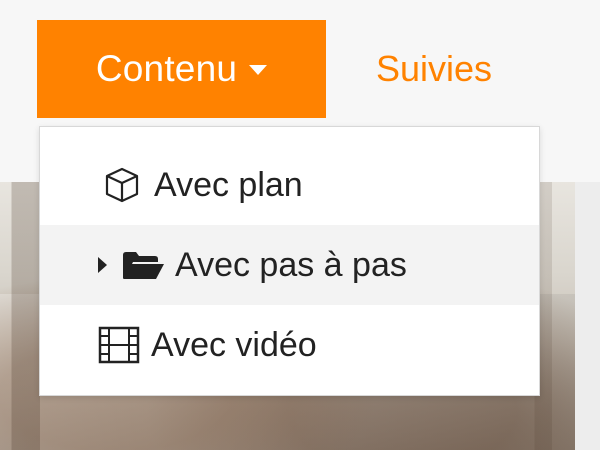 Image resolution: width=600 pixels, height=450 pixels. I want to click on menu-item-avec-plan: Avec plan, so click(289, 185).